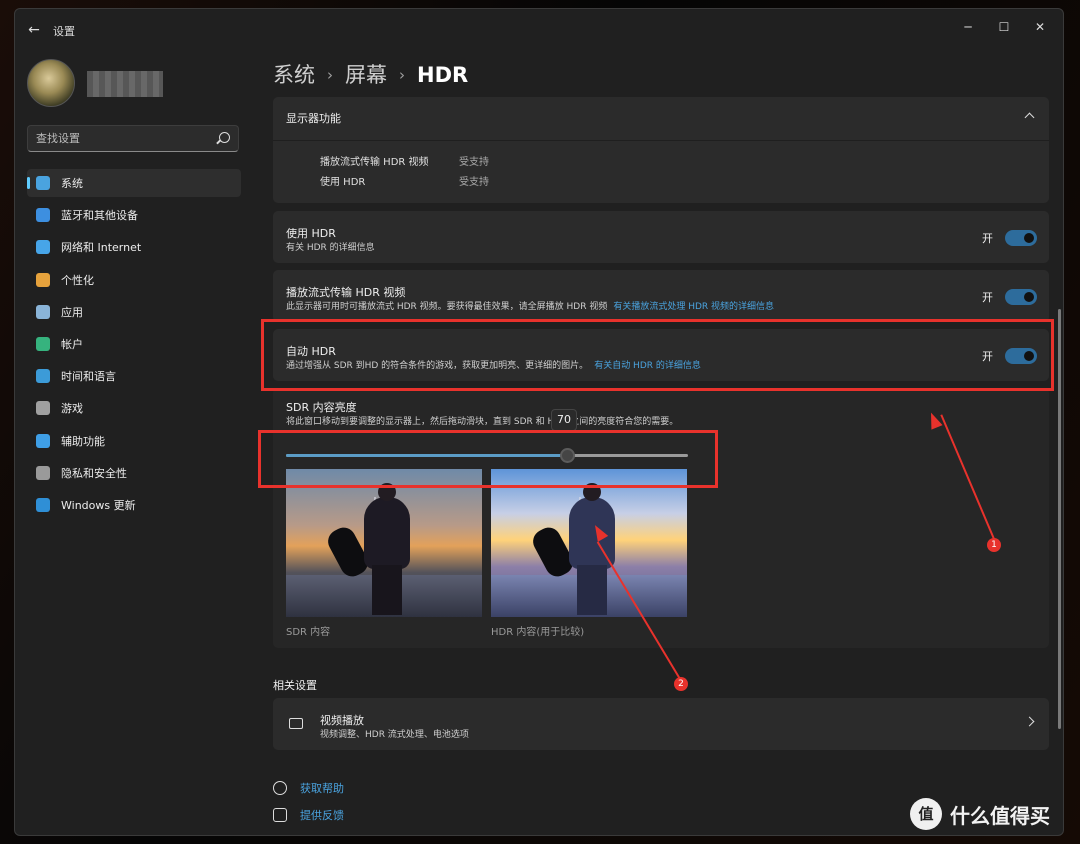  What do you see at coordinates (98, 505) in the screenshot?
I see `sidebar-item-label: Windows 更新` at bounding box center [98, 505].